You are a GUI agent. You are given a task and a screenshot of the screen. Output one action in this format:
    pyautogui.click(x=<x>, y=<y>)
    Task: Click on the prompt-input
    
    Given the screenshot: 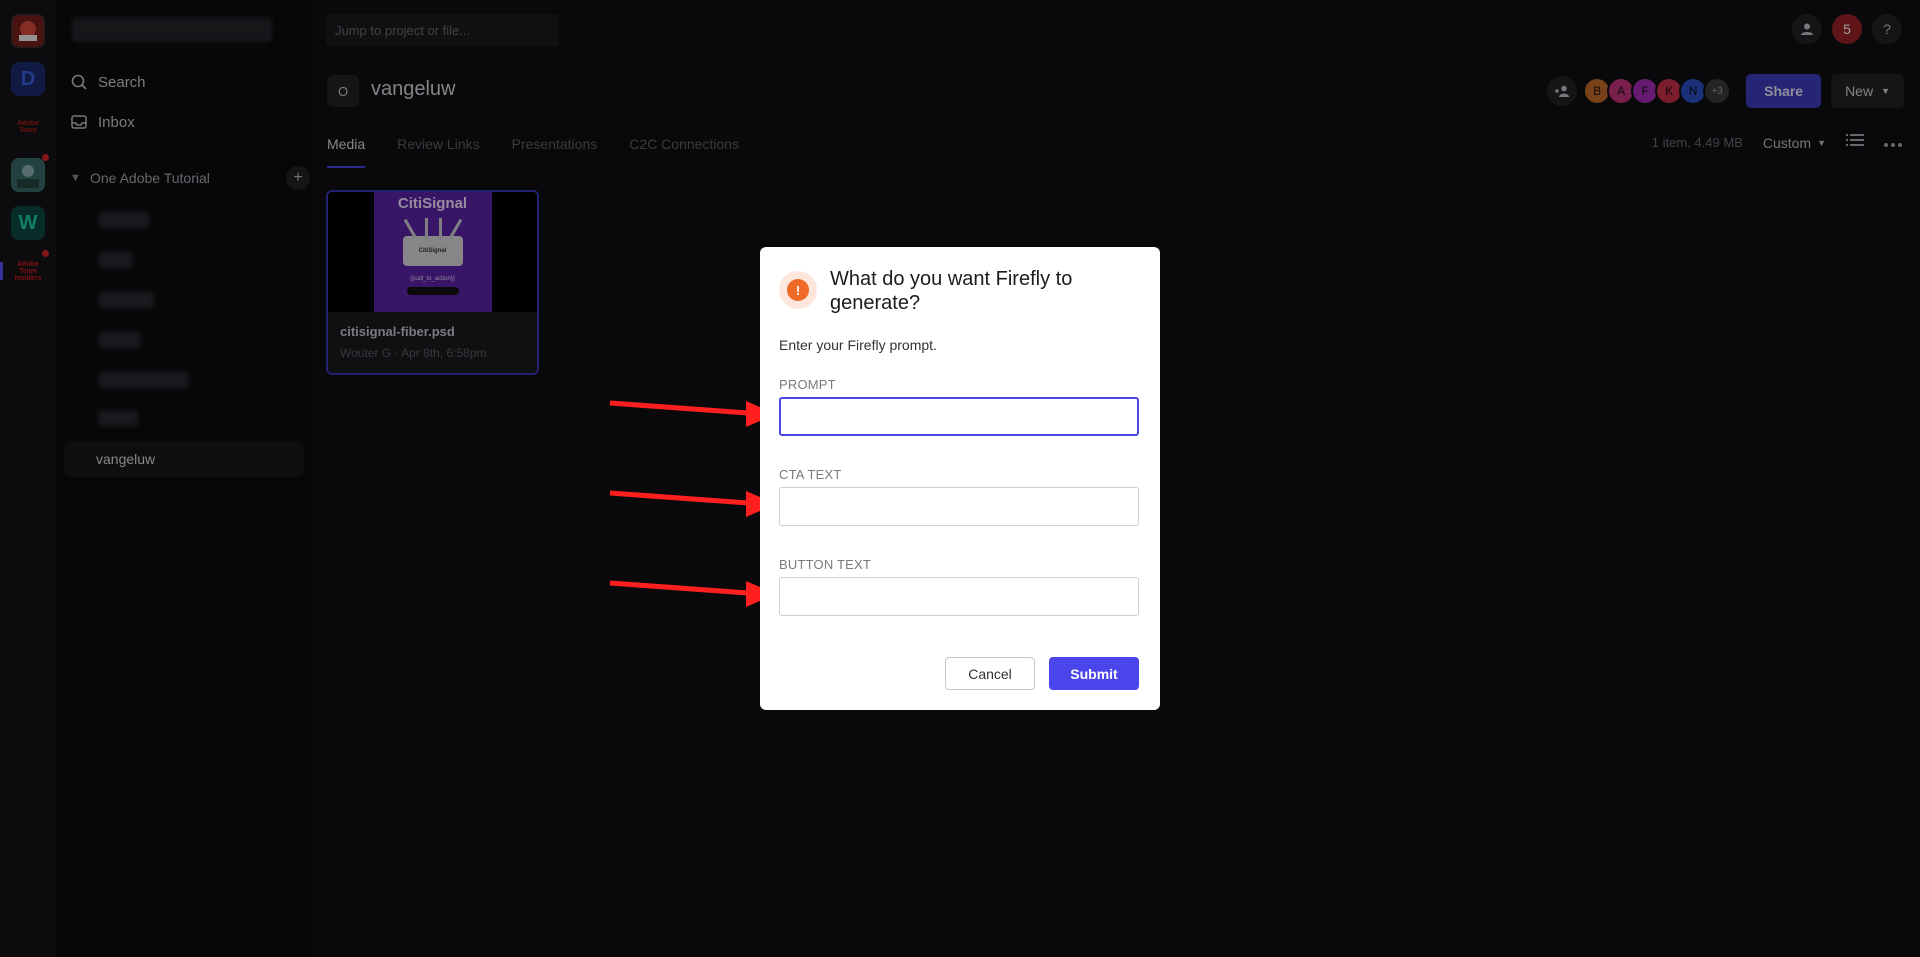 What is the action you would take?
    pyautogui.click(x=959, y=416)
    